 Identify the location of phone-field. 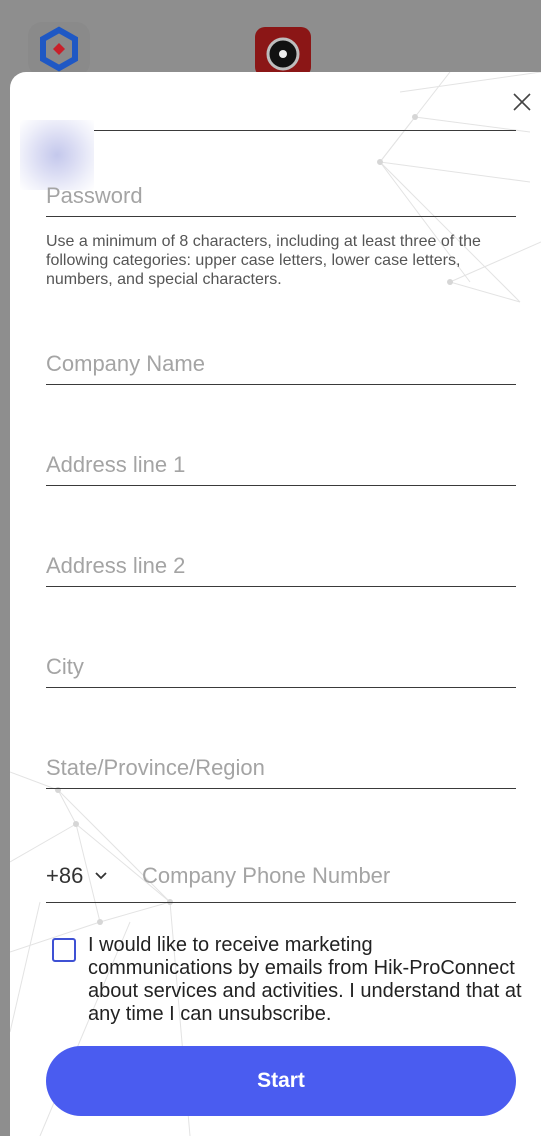
(323, 876).